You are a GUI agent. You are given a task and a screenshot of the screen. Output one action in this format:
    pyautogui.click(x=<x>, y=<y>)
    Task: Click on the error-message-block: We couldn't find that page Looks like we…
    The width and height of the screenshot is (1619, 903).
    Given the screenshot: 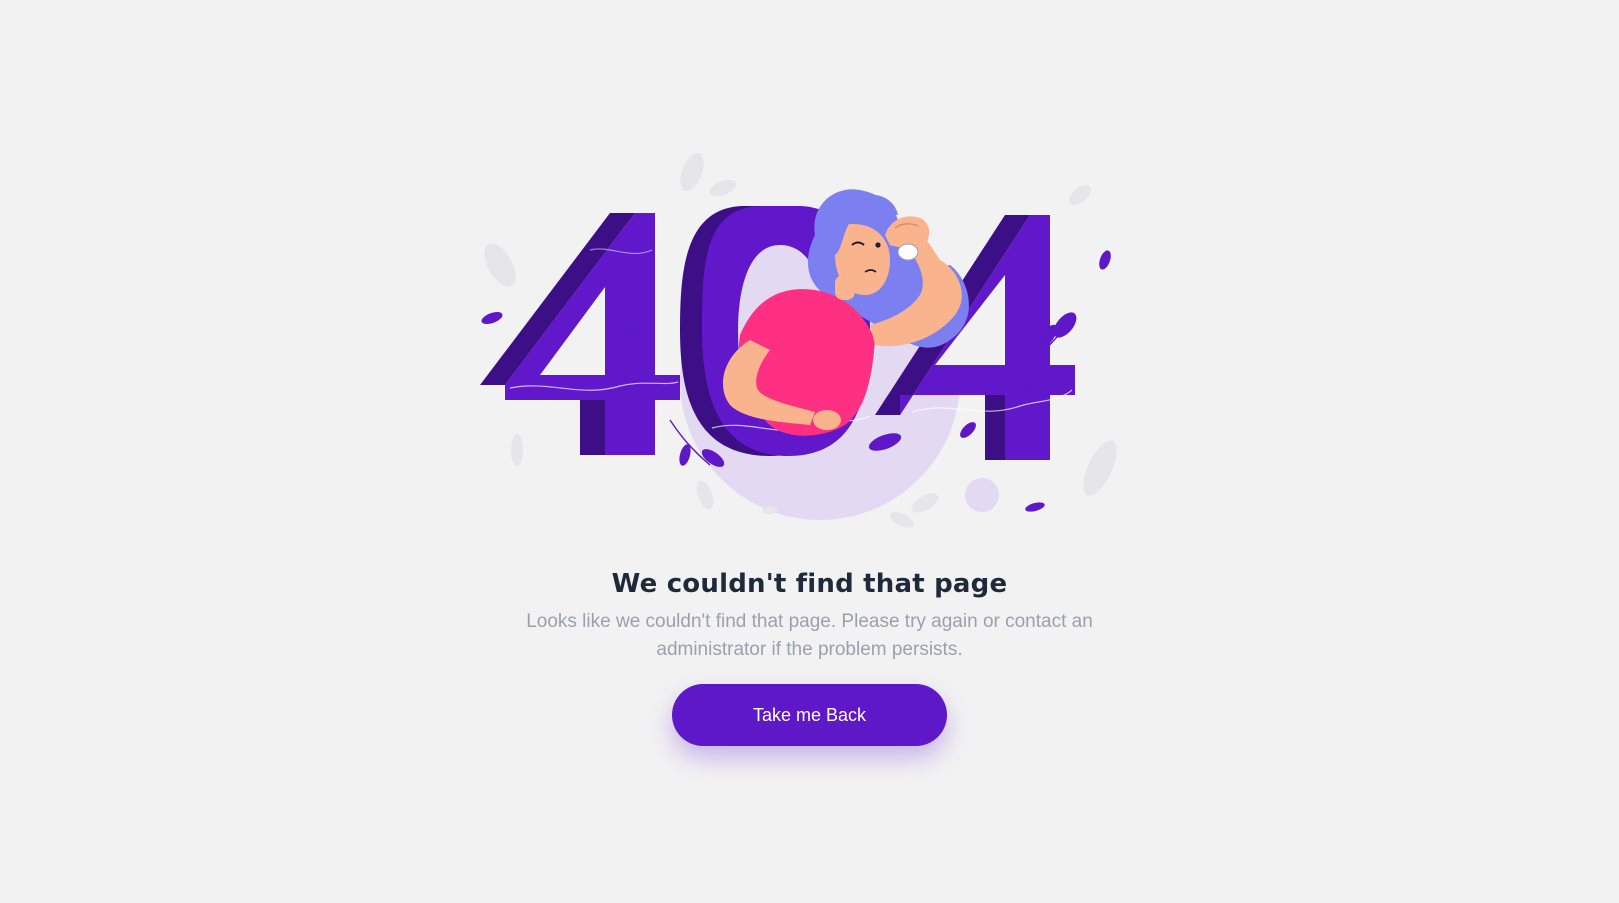 What is the action you would take?
    pyautogui.click(x=809, y=615)
    